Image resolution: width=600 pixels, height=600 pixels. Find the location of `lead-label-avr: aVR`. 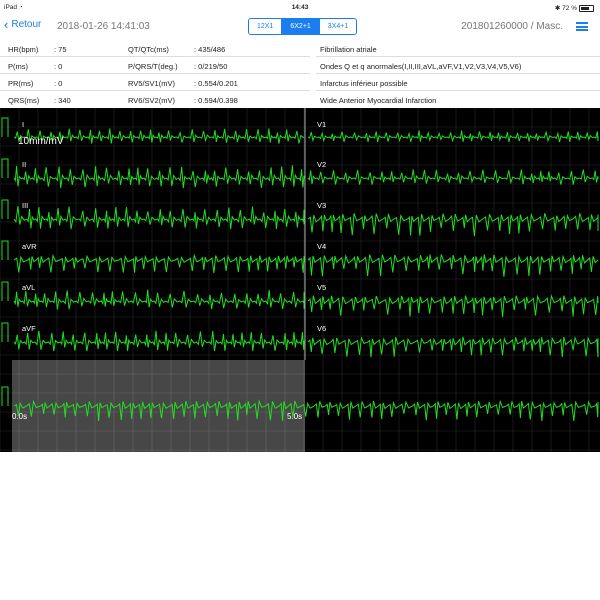

lead-label-avr: aVR is located at coordinates (29, 246).